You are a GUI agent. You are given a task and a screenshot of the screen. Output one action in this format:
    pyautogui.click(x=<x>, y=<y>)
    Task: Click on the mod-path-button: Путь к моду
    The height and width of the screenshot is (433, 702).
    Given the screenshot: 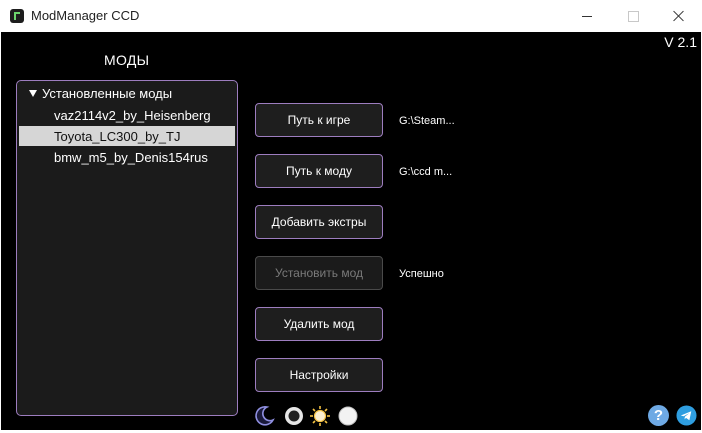 What is the action you would take?
    pyautogui.click(x=319, y=171)
    